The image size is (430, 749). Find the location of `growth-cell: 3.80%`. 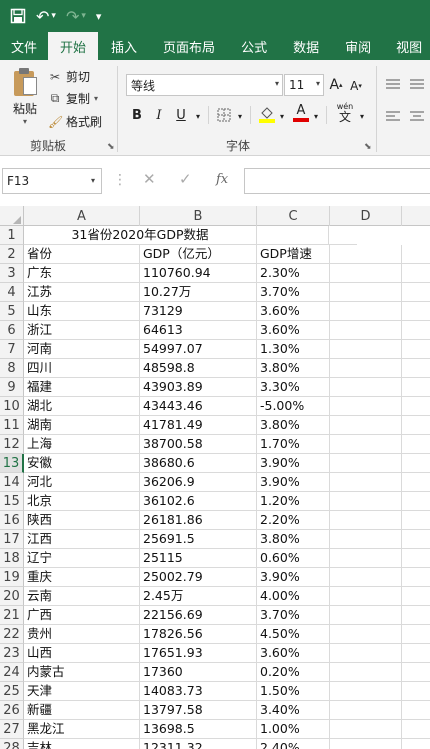

growth-cell: 3.80% is located at coordinates (293, 539).